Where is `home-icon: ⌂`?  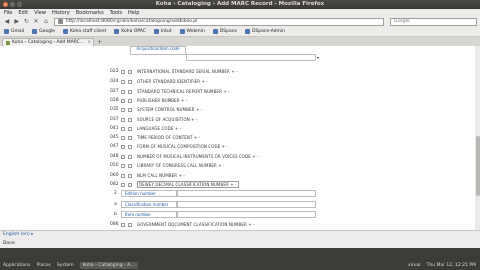 home-icon: ⌂ is located at coordinates (46, 22).